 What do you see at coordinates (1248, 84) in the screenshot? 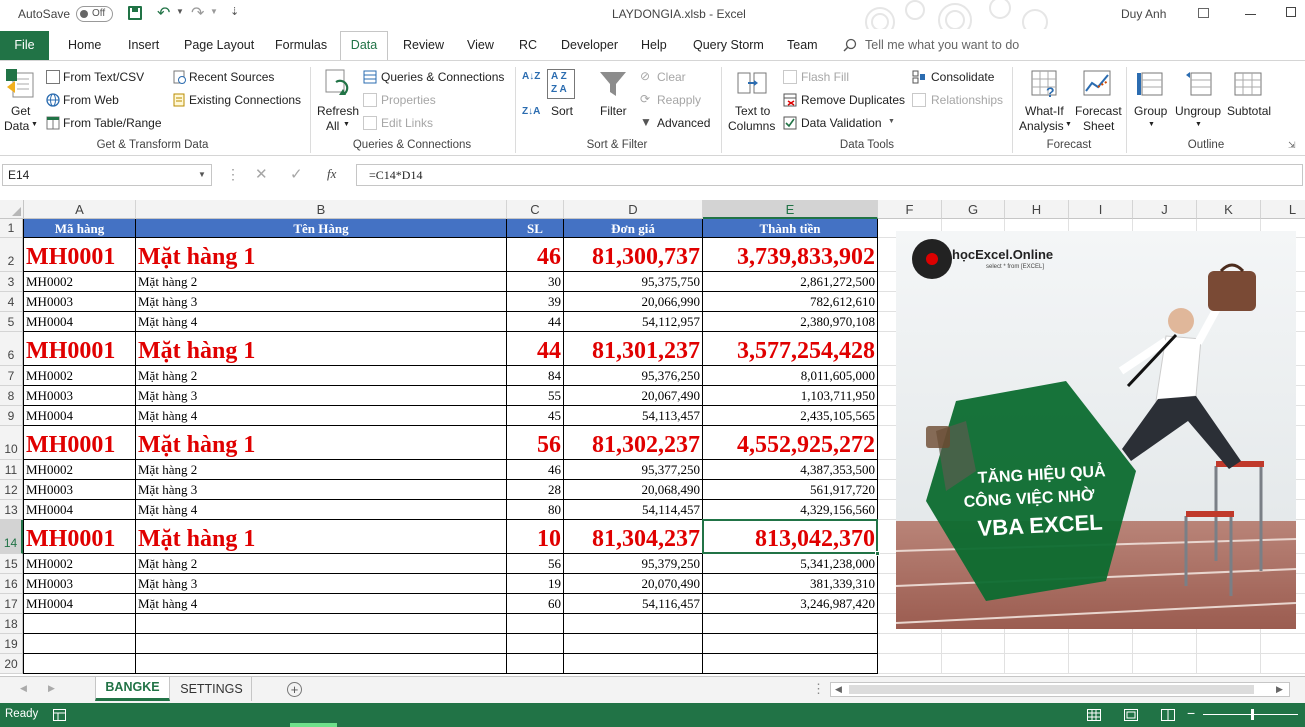
I see `subtotal-icon` at bounding box center [1248, 84].